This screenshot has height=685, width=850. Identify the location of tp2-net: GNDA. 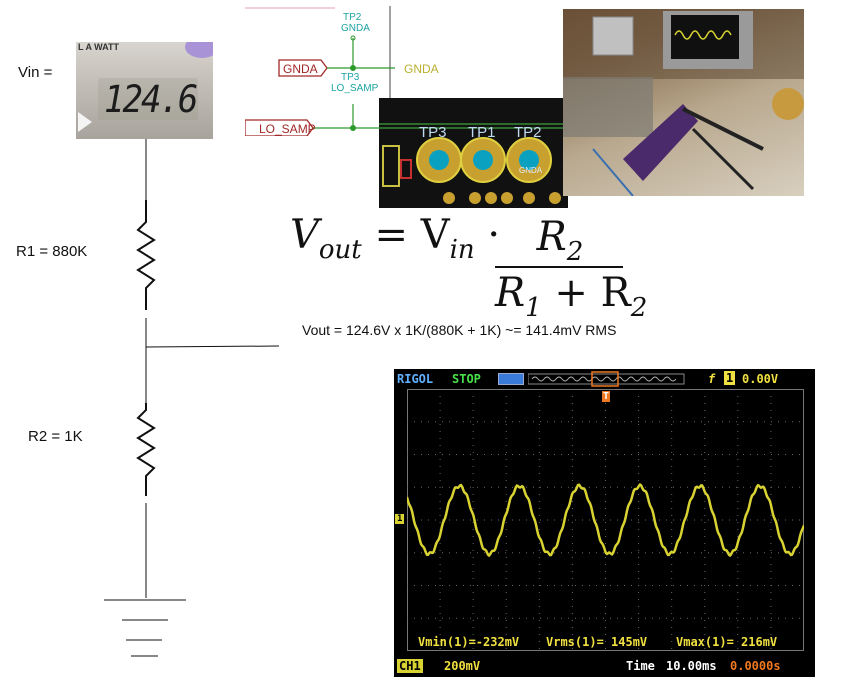
(355, 28).